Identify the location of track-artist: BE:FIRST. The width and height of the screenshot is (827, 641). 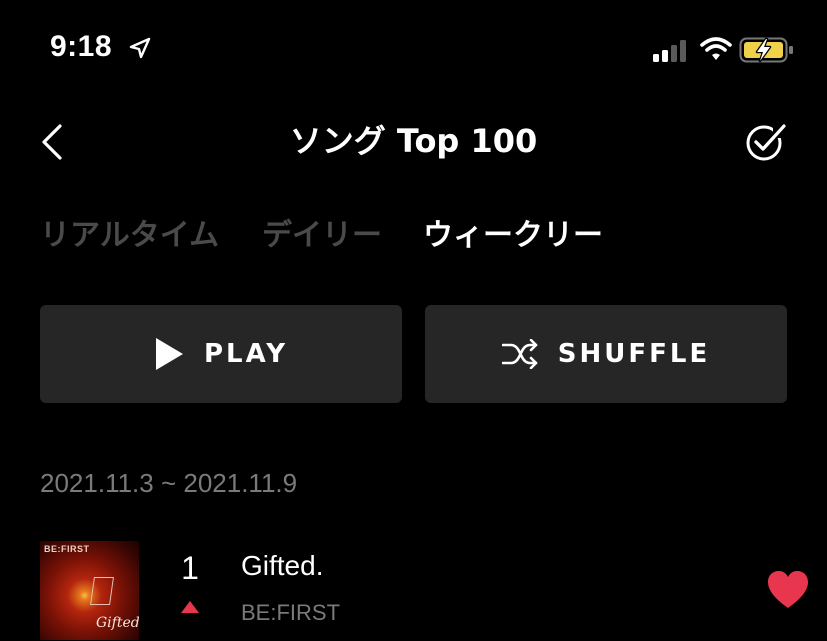
(291, 612).